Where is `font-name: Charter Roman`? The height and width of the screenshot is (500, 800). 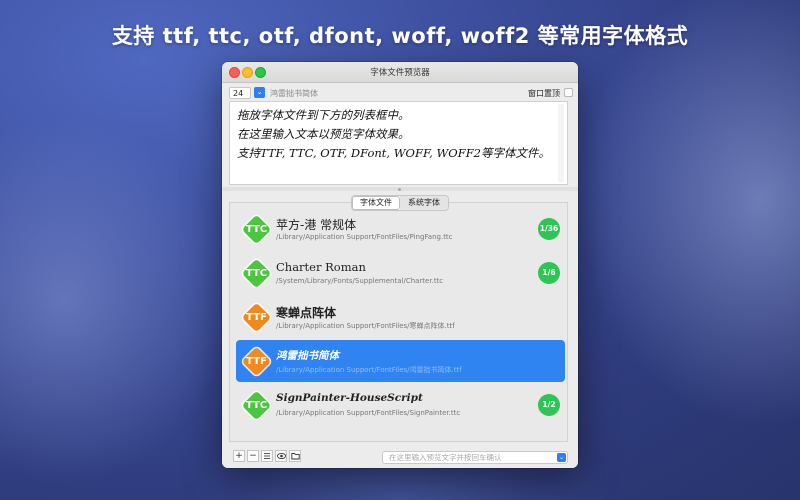 font-name: Charter Roman is located at coordinates (321, 267).